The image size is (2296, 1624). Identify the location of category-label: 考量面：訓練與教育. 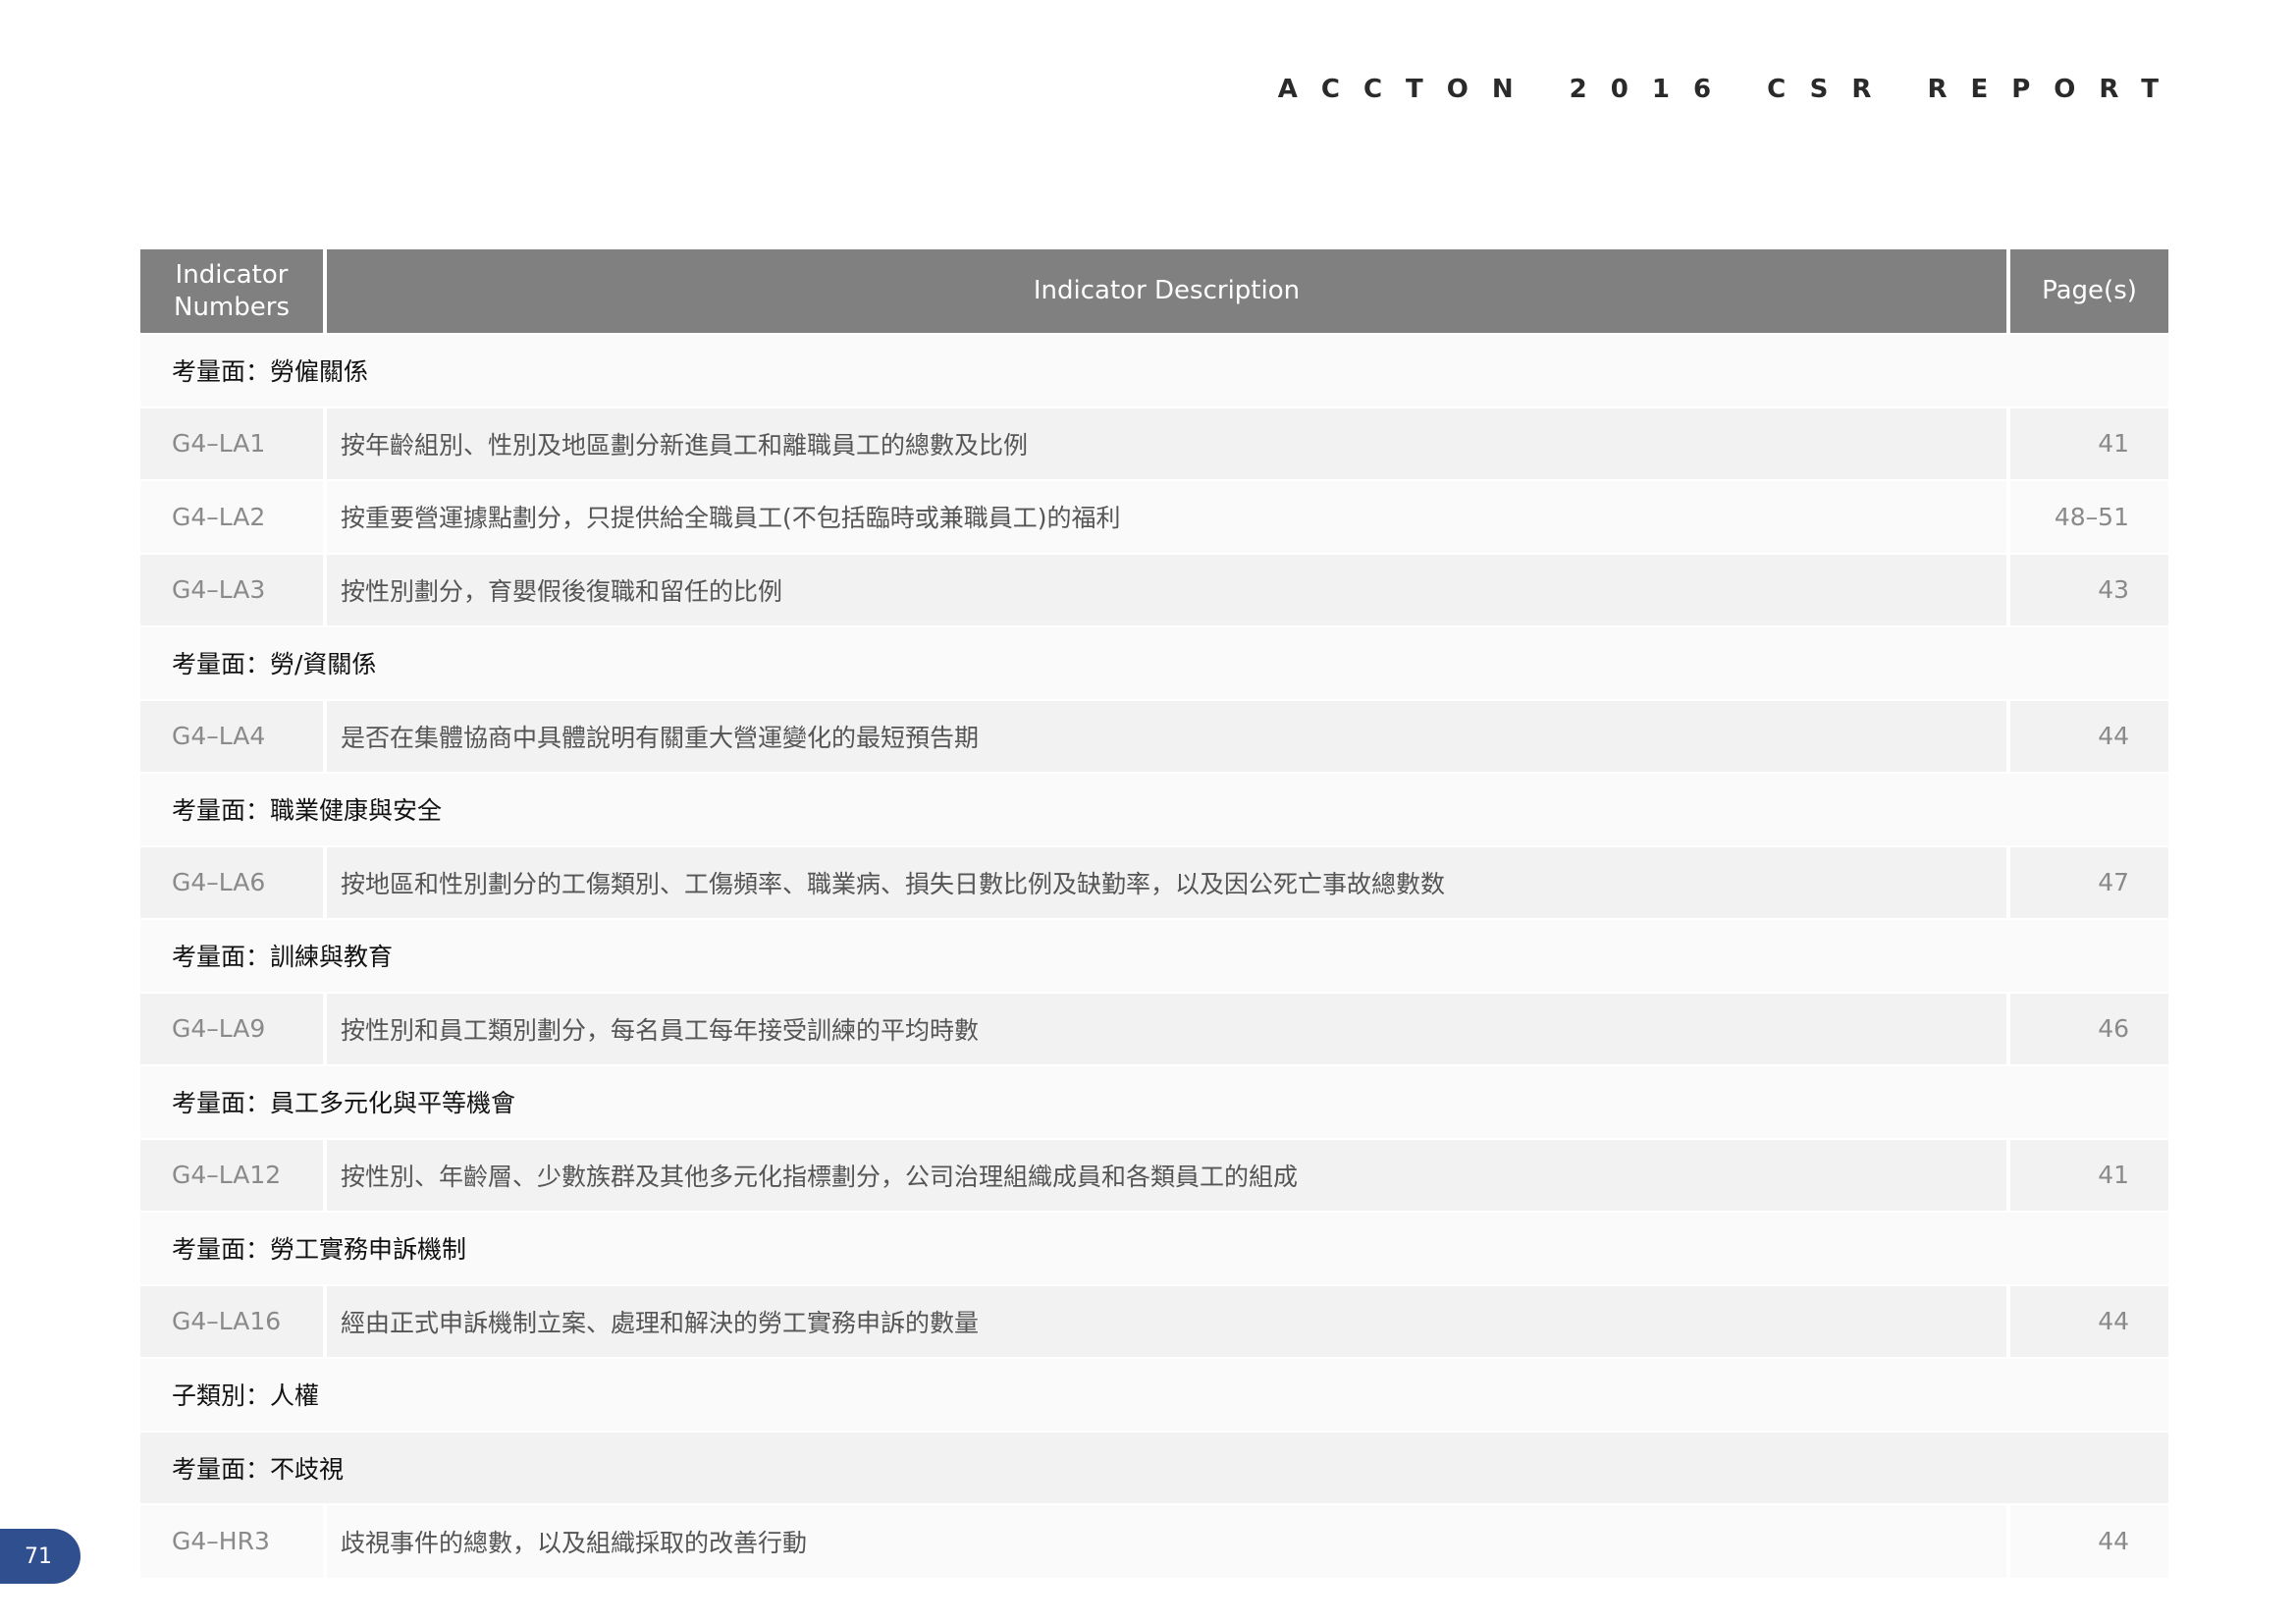
(1154, 955).